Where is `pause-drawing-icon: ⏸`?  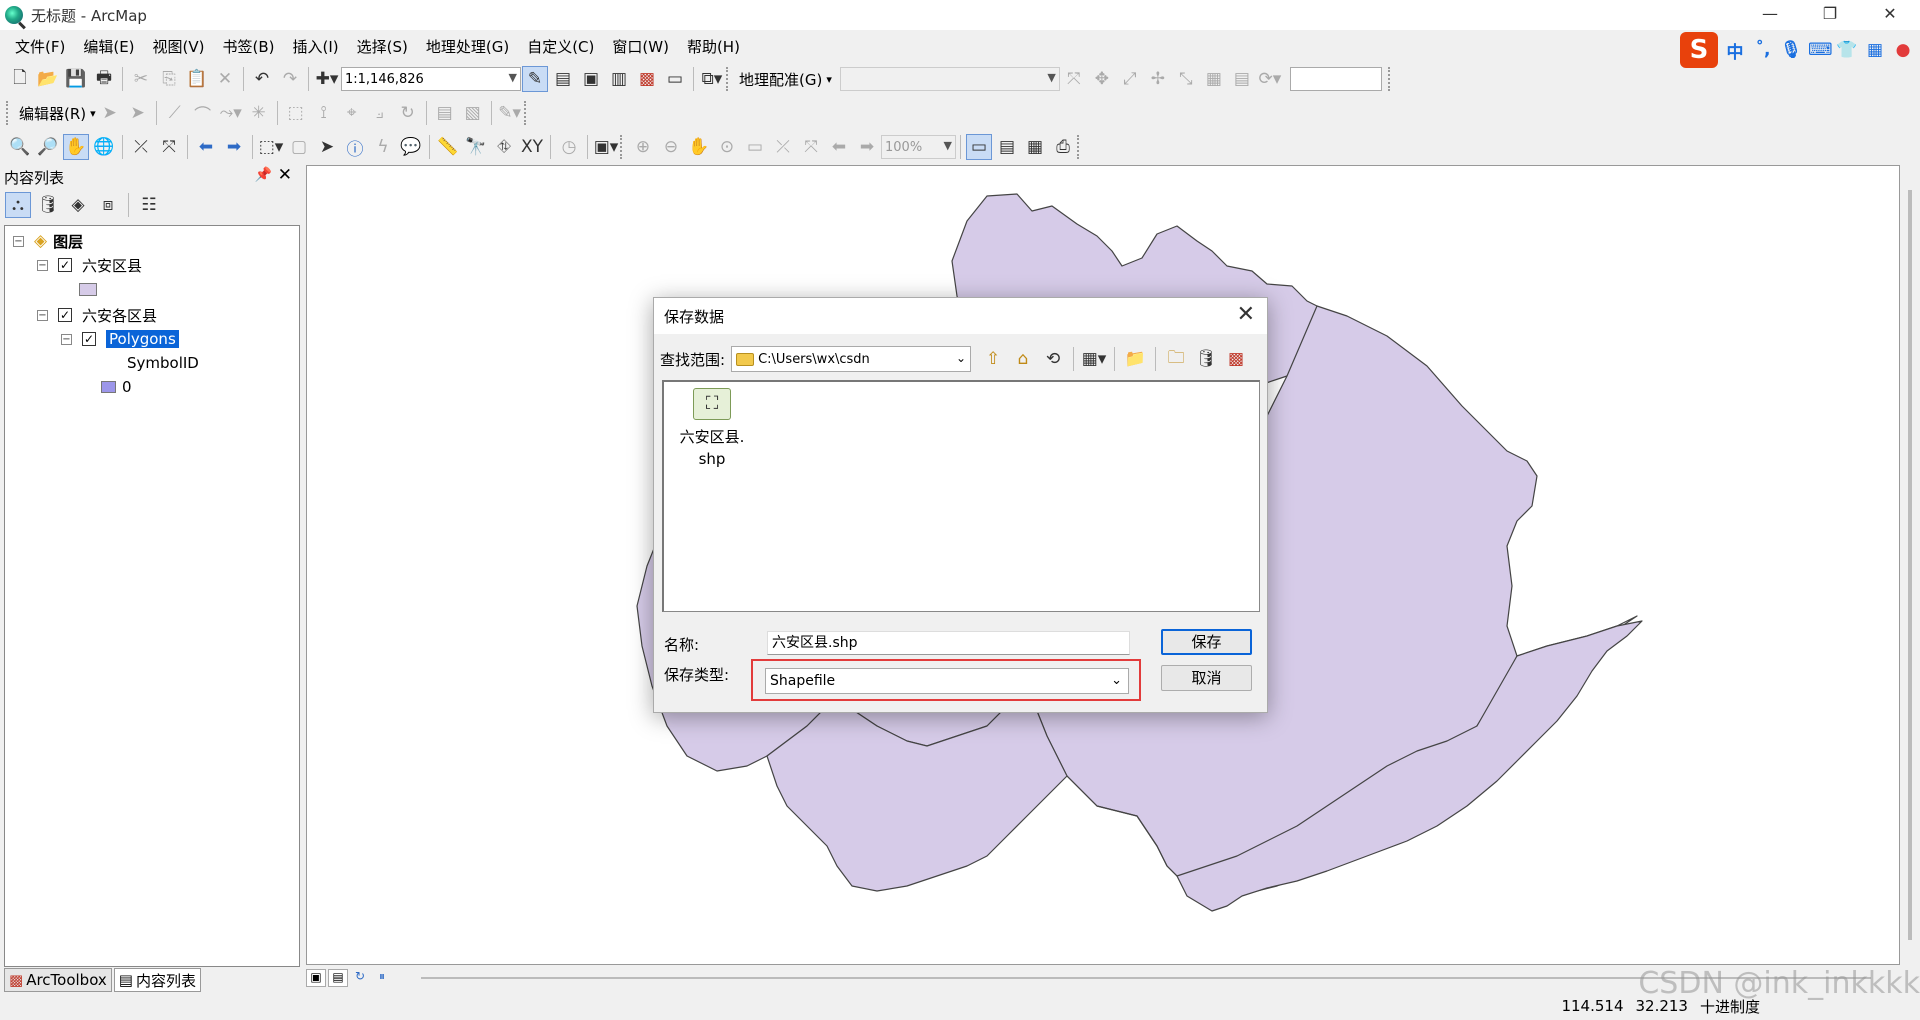 pause-drawing-icon: ⏸ is located at coordinates (382, 978).